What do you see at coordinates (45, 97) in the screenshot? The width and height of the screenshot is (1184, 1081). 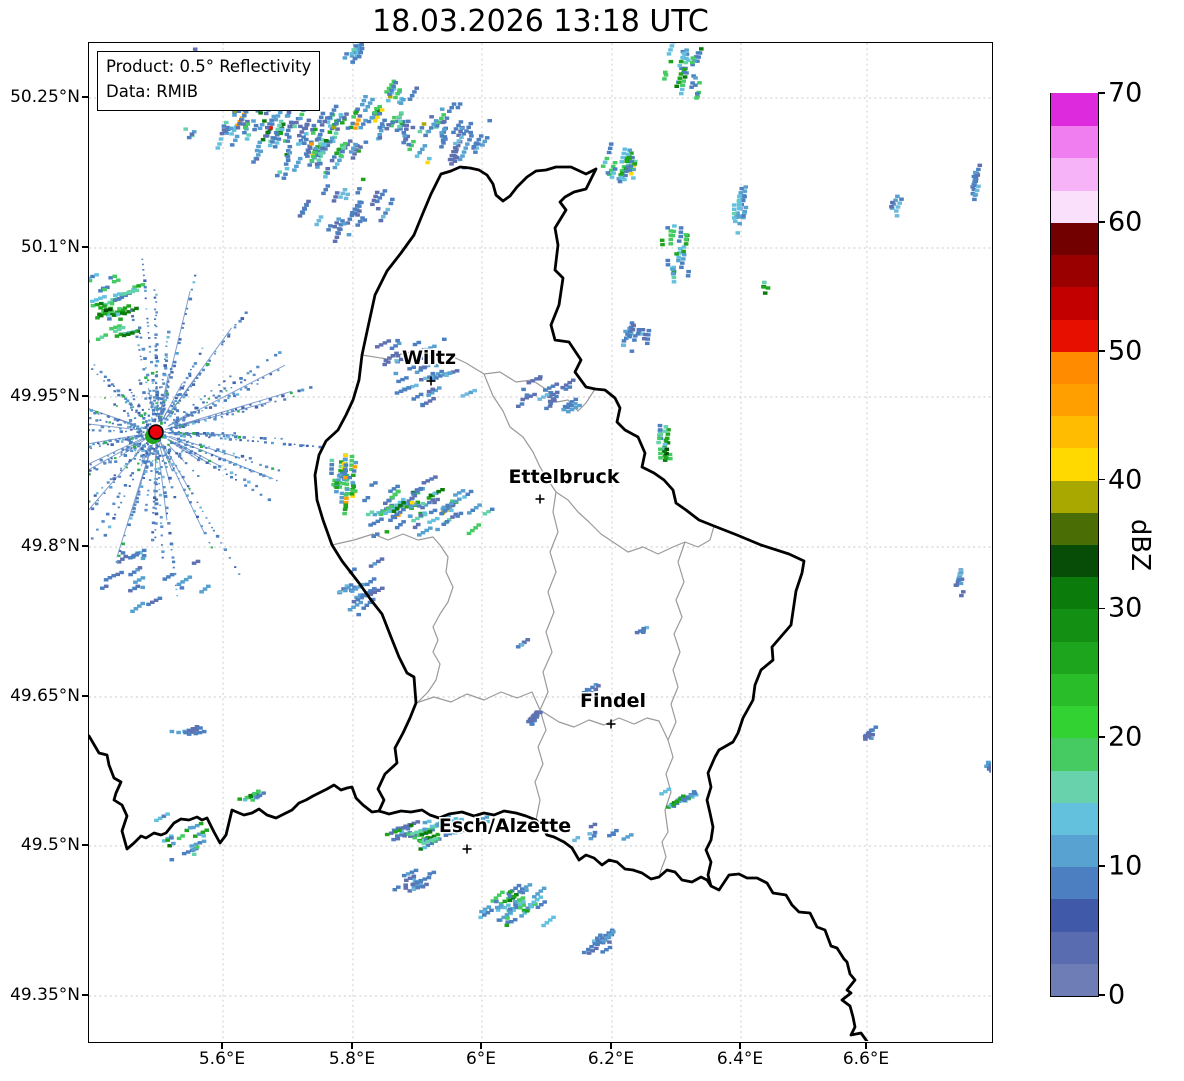 I see `lat-tick-label: 50.25°N` at bounding box center [45, 97].